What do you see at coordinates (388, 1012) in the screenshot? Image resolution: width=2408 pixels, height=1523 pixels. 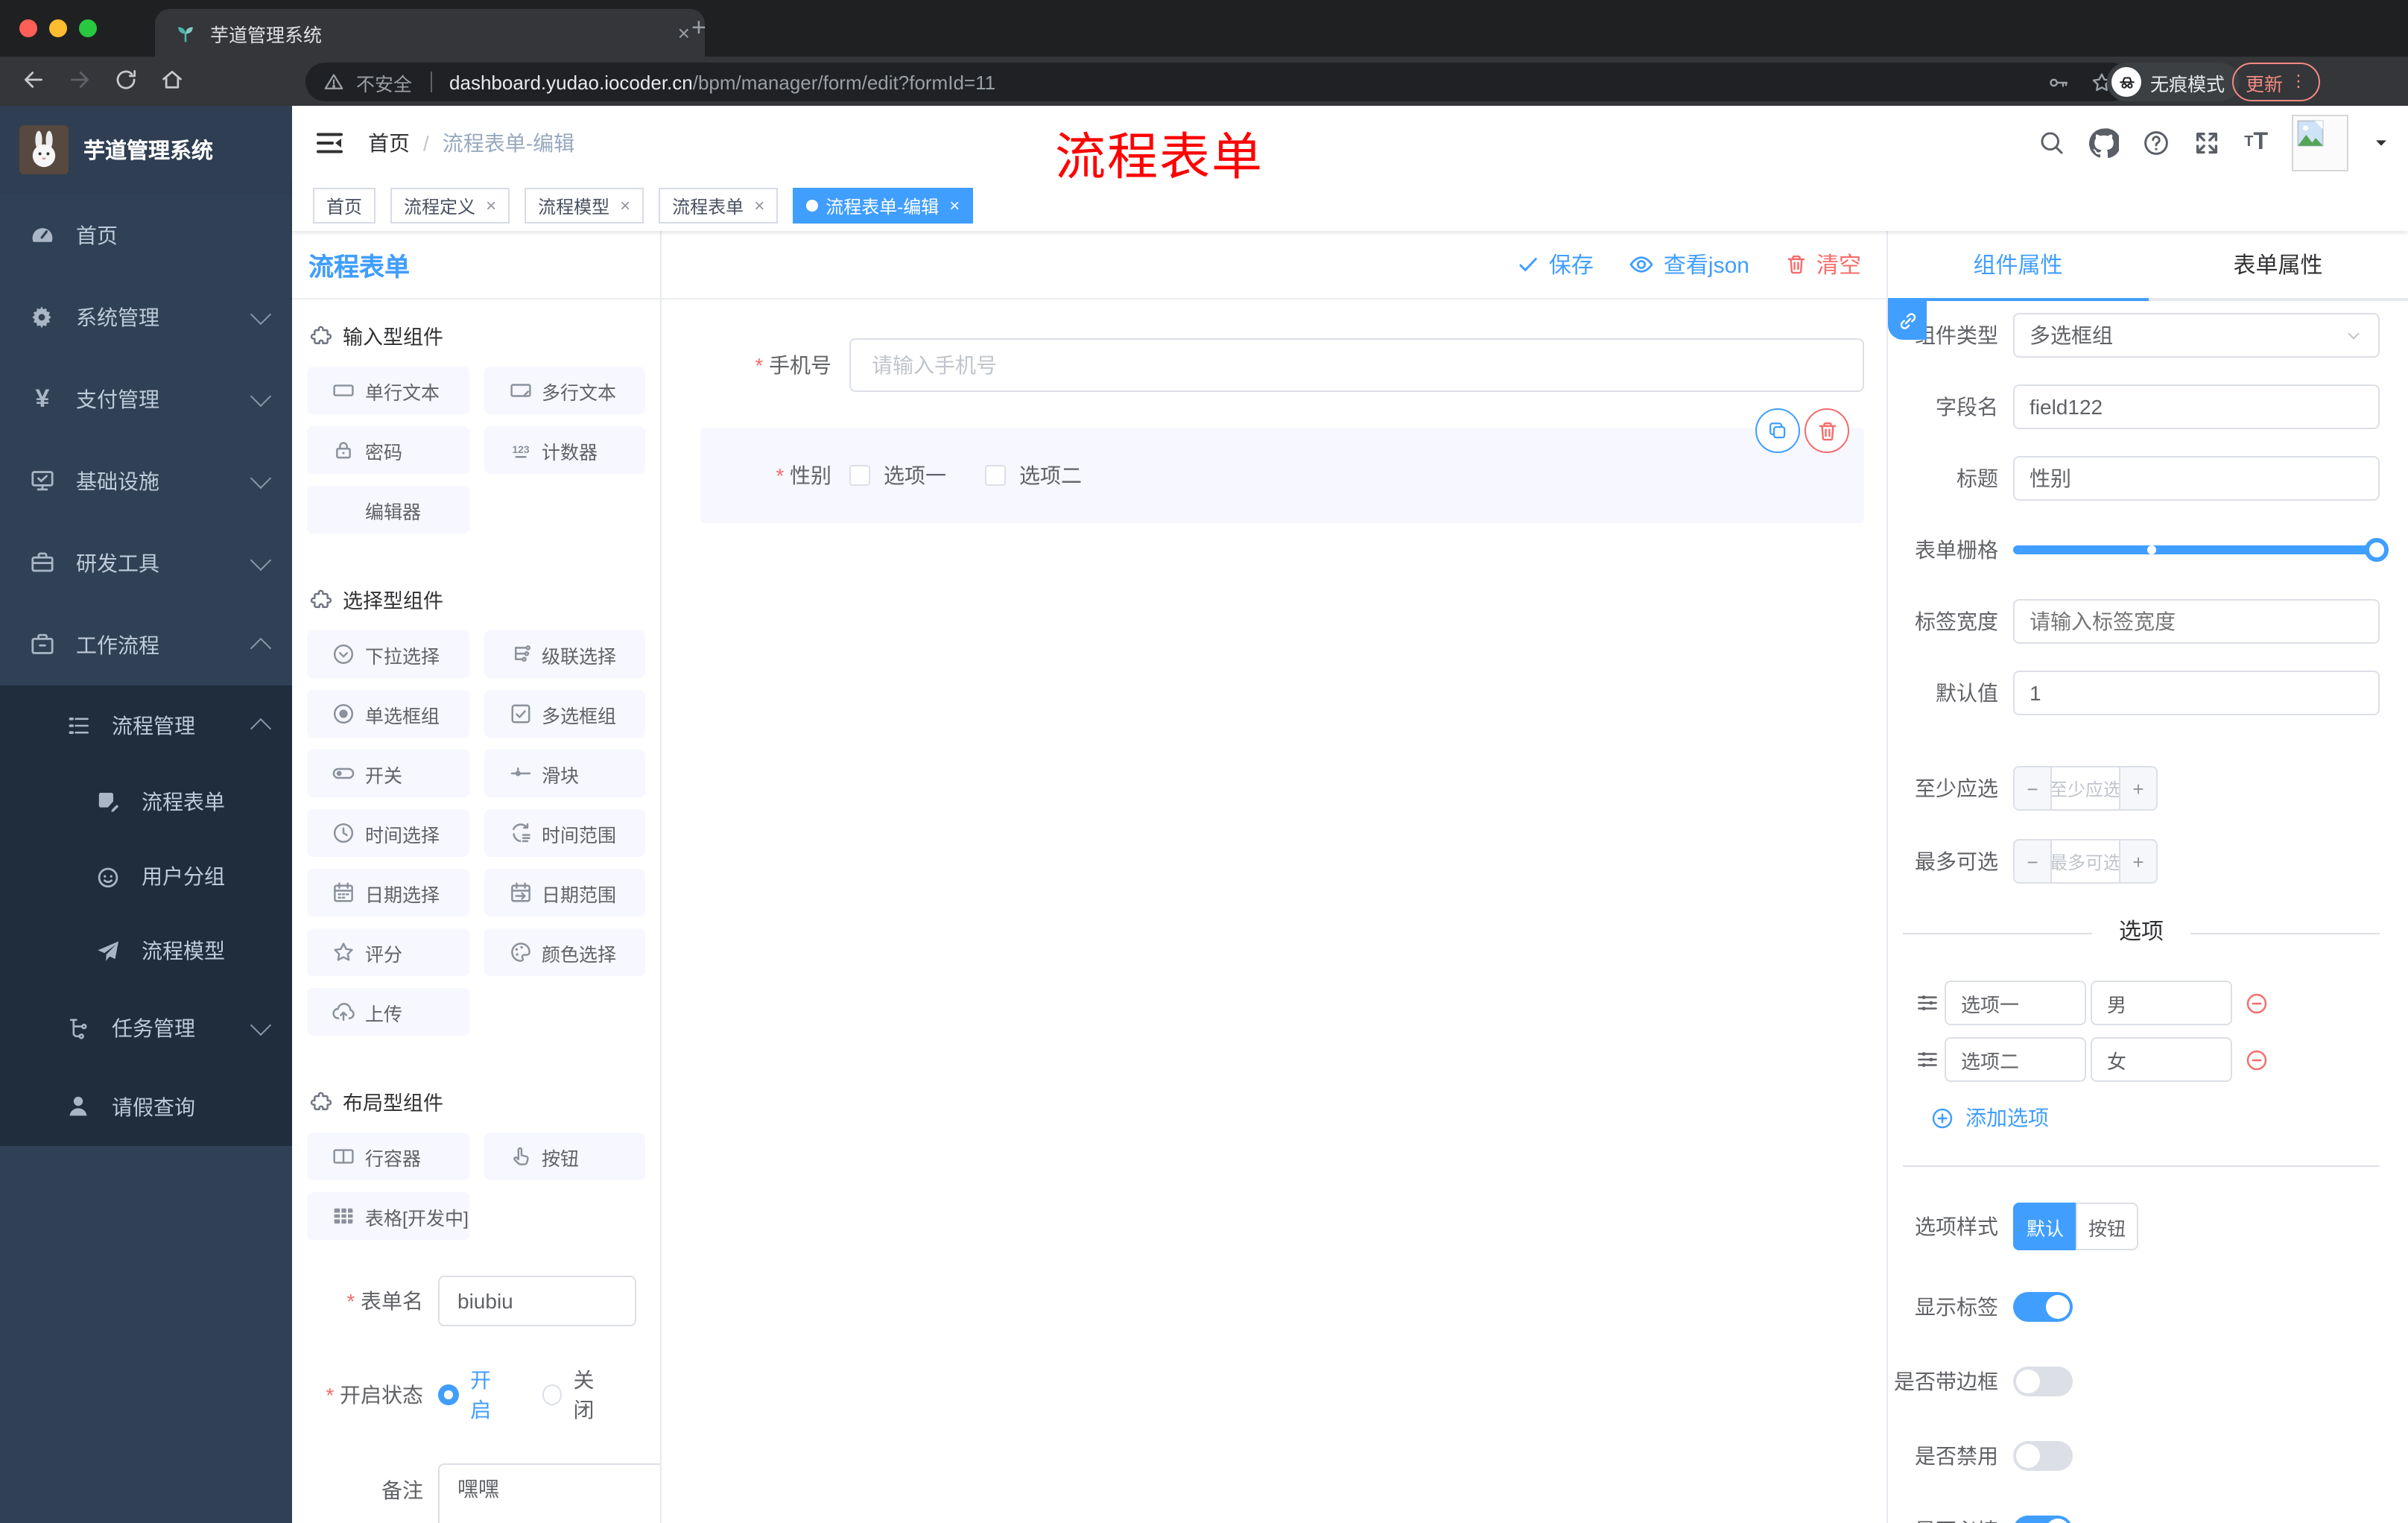 I see `palette-item: 上传` at bounding box center [388, 1012].